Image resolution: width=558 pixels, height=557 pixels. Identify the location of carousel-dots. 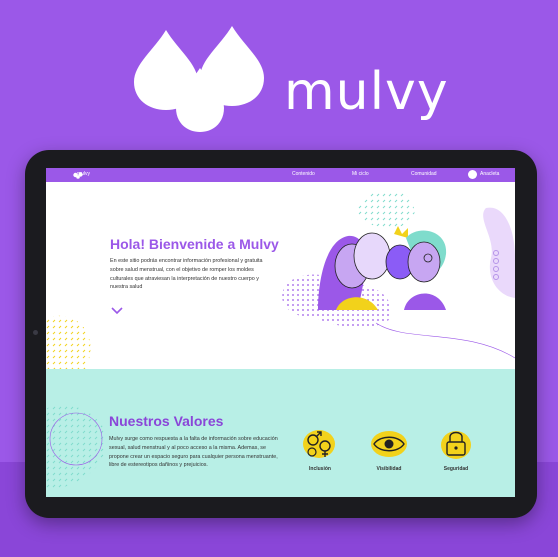
(496, 266).